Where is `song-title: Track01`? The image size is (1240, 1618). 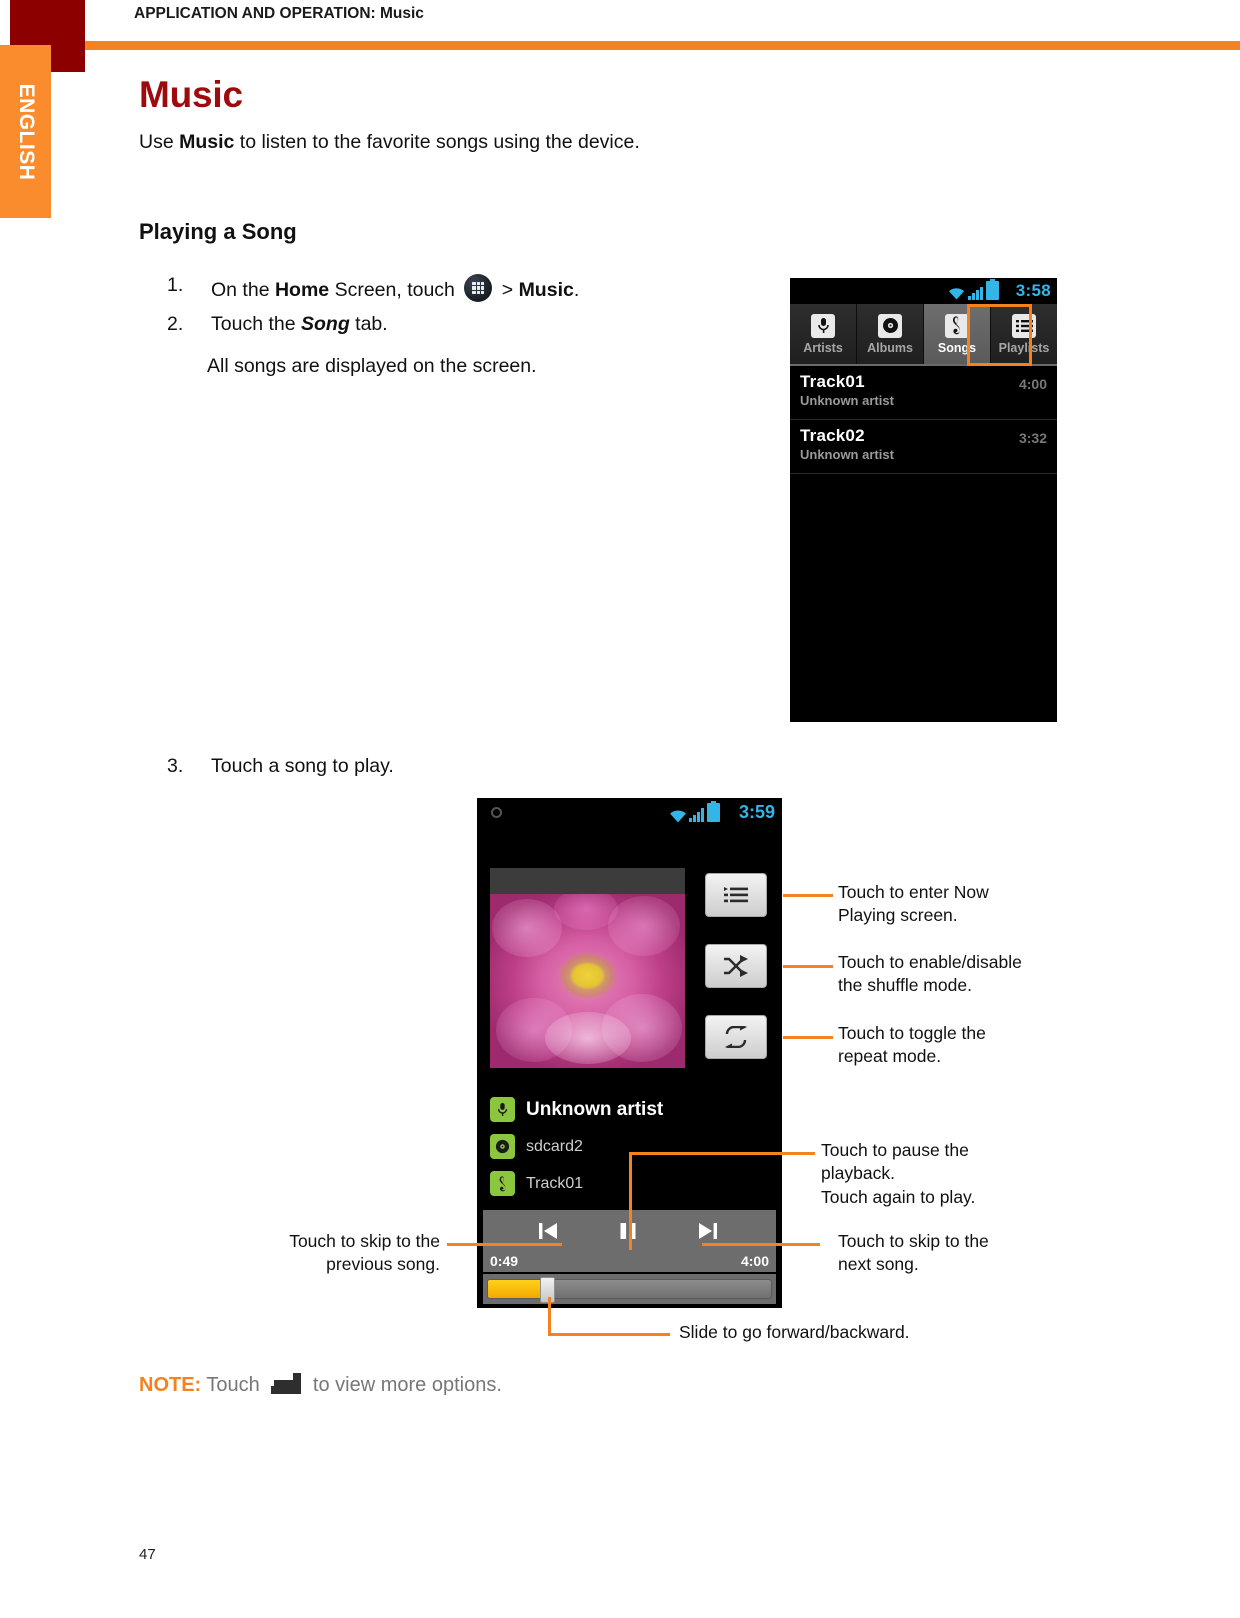
song-title: Track01 is located at coordinates (832, 381).